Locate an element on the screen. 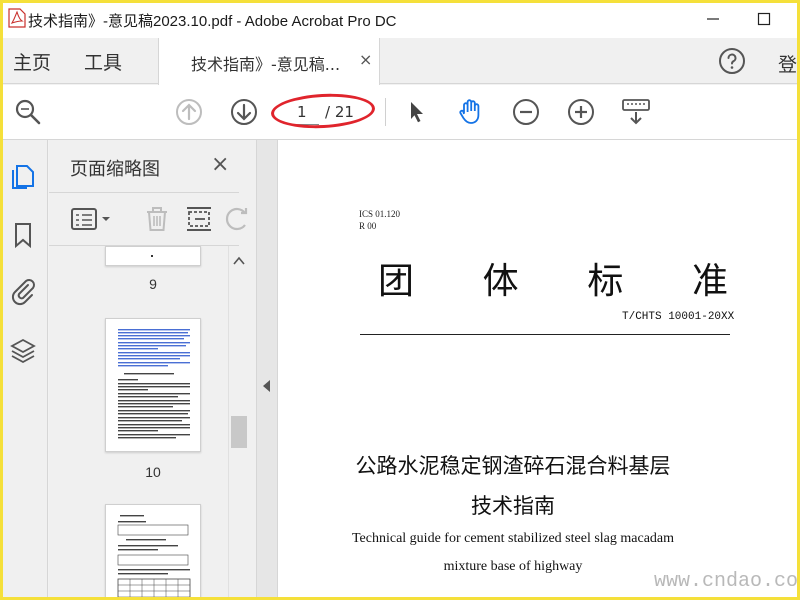 Image resolution: width=800 pixels, height=600 pixels. acrobat-pdf-icon is located at coordinates (17, 18).